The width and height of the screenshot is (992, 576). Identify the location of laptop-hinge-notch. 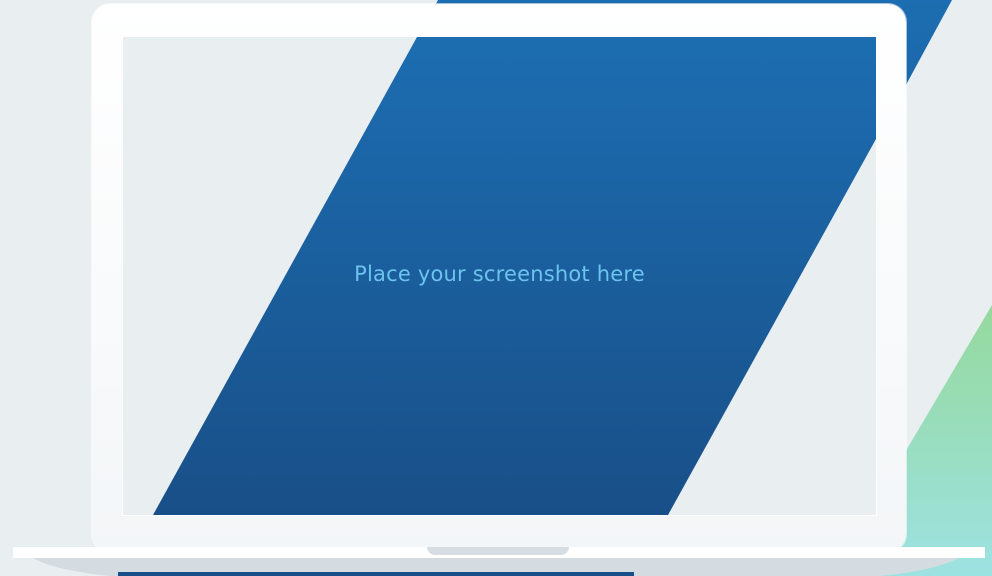
(498, 551).